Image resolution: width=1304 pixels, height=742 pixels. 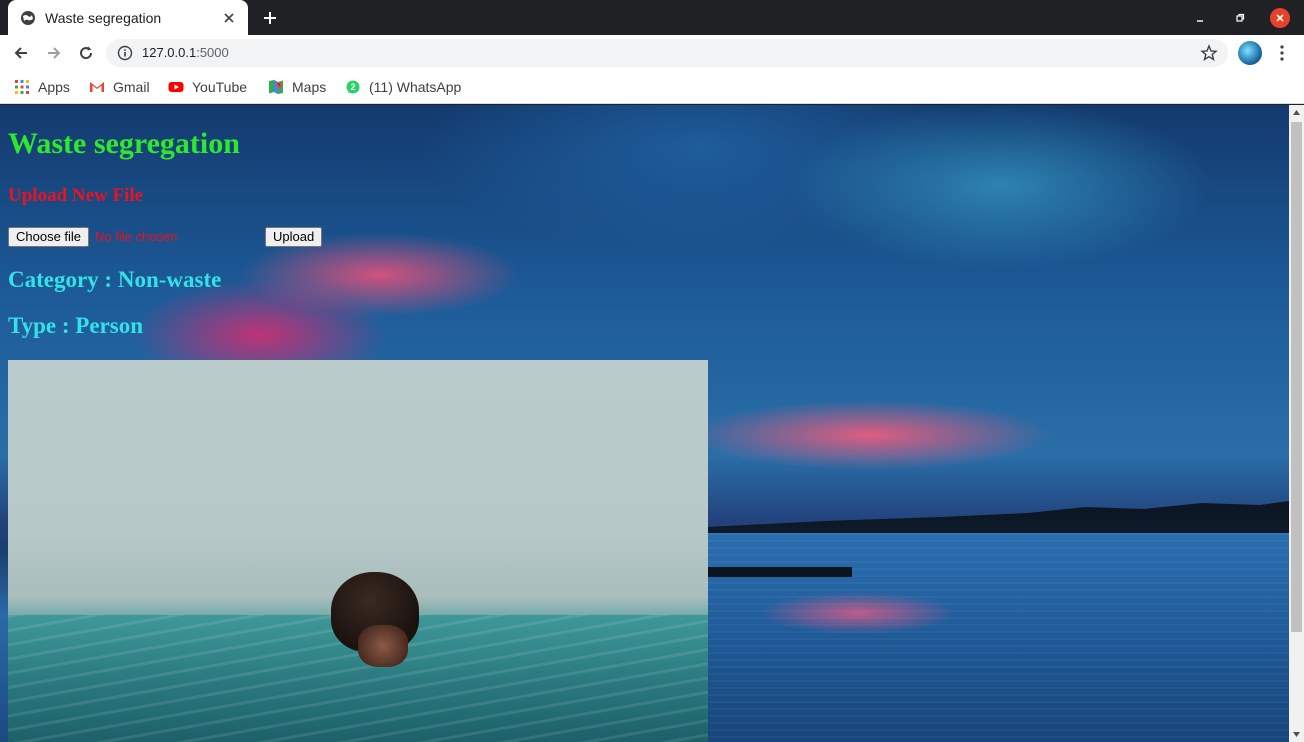 I want to click on upload-form: Choose file No file chosen Upload, so click(x=168, y=237).